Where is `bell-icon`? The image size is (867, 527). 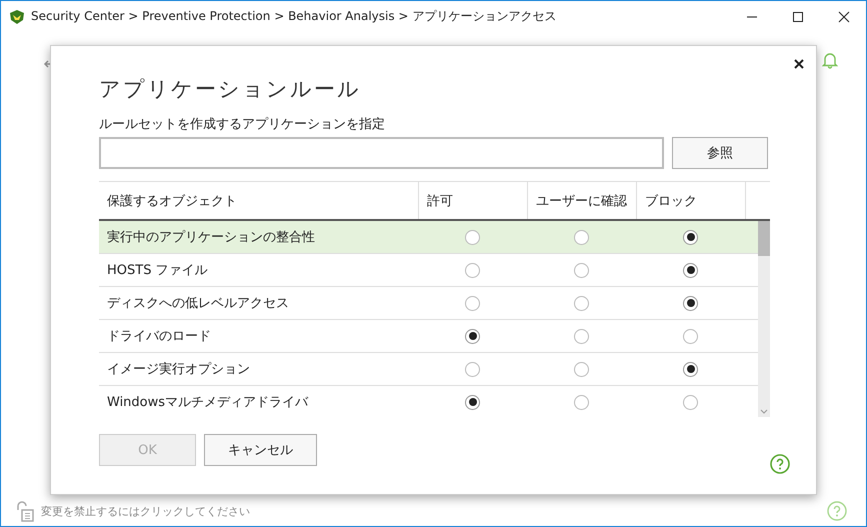
bell-icon is located at coordinates (830, 60).